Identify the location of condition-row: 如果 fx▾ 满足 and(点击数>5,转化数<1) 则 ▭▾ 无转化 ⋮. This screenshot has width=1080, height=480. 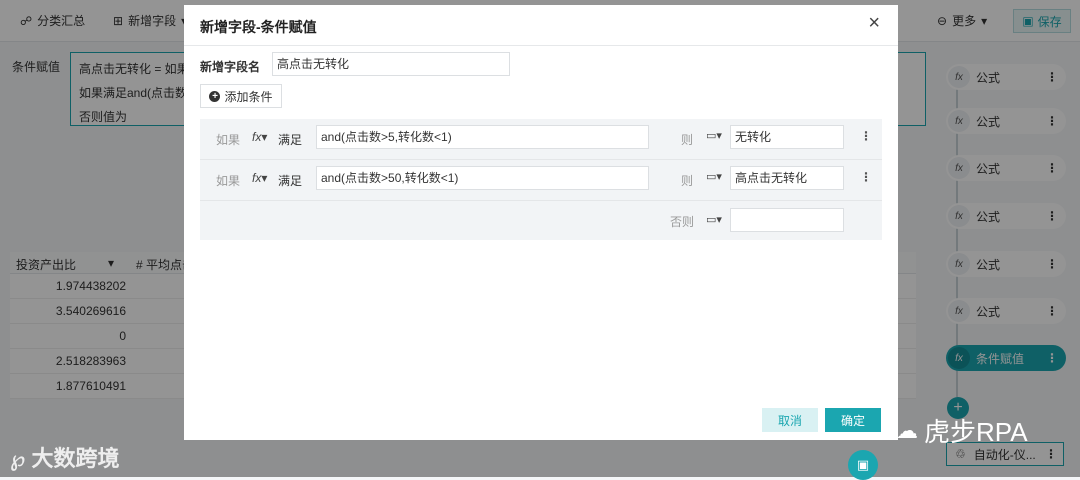
(541, 139).